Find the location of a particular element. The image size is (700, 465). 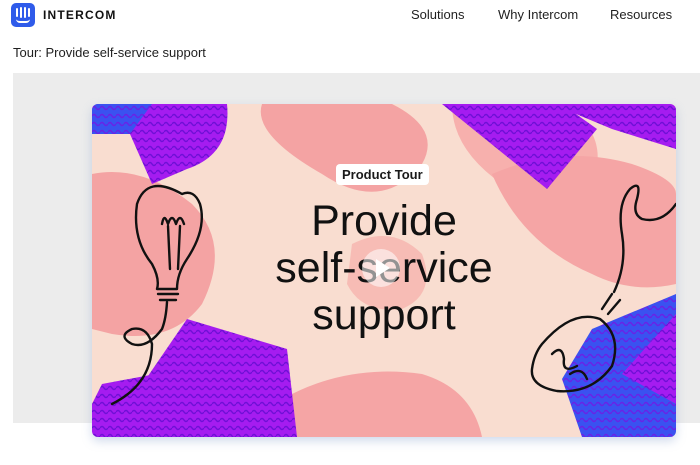

headline-line-1: Provide is located at coordinates (384, 221).